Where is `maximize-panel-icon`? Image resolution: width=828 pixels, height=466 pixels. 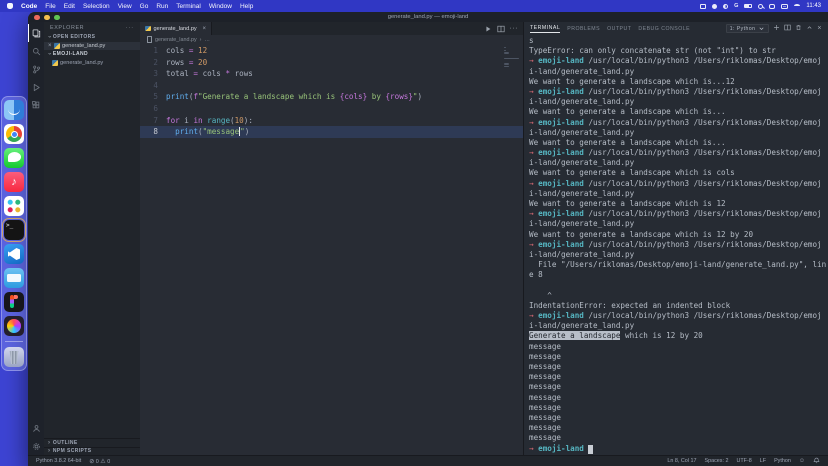
maximize-panel-icon is located at coordinates (809, 28).